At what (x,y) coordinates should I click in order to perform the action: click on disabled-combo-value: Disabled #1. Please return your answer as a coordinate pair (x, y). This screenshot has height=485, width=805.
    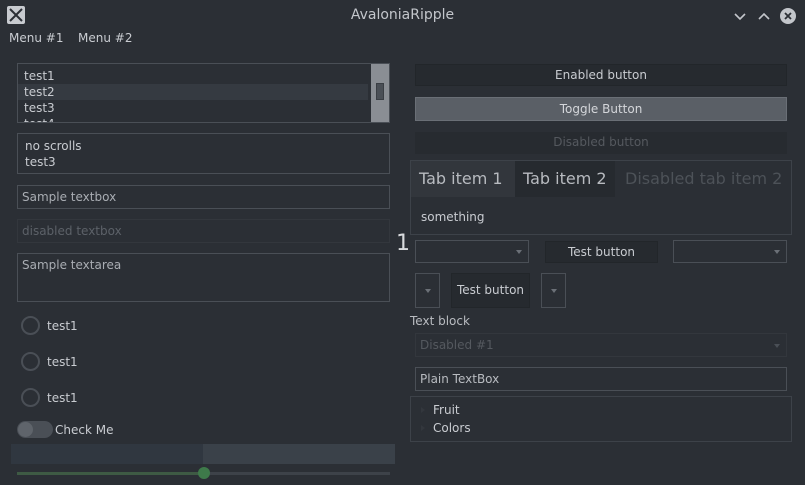
    Looking at the image, I should click on (457, 345).